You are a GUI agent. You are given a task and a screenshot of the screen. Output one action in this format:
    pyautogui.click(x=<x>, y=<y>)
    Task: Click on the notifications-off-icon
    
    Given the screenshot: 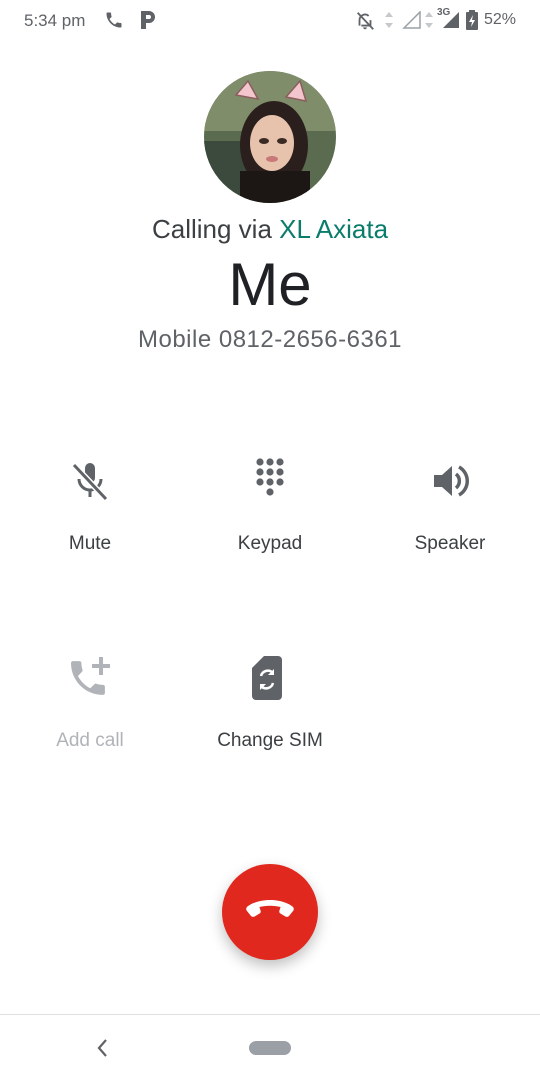 What is the action you would take?
    pyautogui.click(x=365, y=23)
    